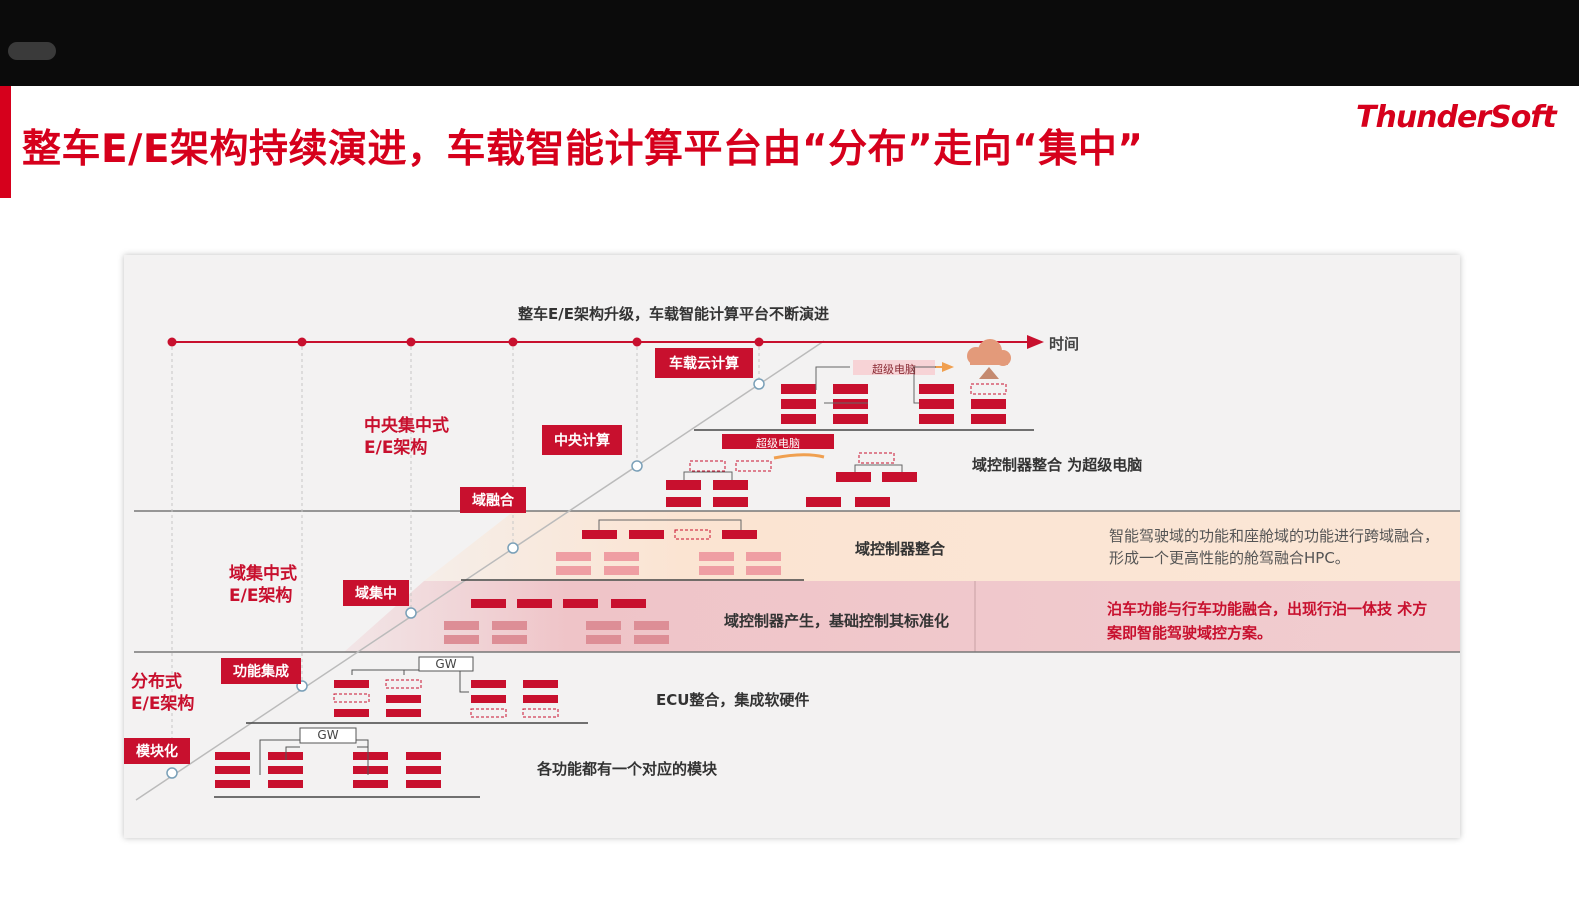 The height and width of the screenshot is (906, 1579). What do you see at coordinates (582, 440) in the screenshot?
I see `stage-tag-central-compute: 中央计算` at bounding box center [582, 440].